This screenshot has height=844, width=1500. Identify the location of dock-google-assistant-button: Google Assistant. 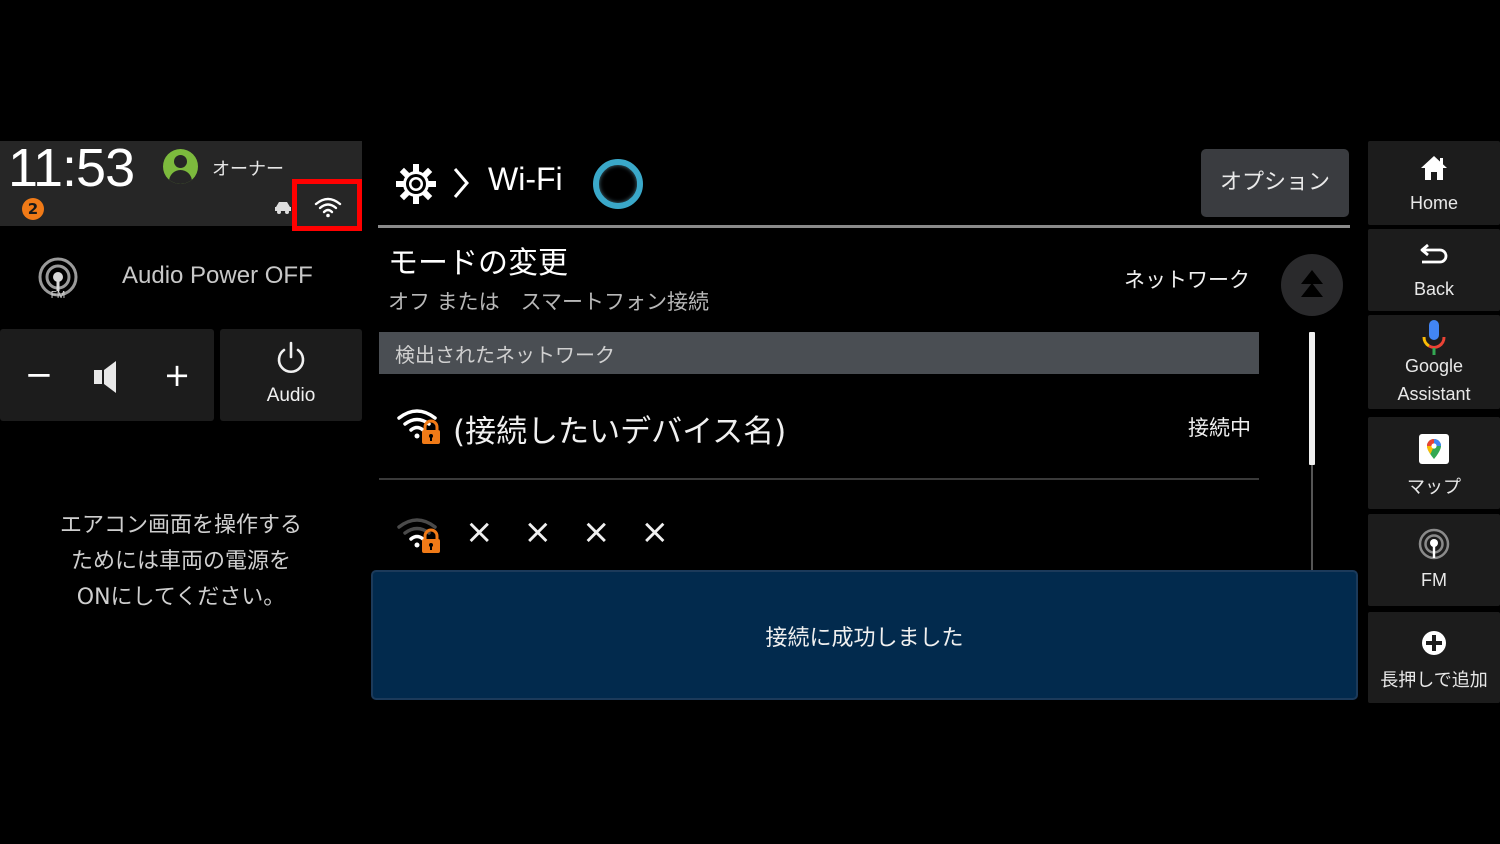
(1434, 362).